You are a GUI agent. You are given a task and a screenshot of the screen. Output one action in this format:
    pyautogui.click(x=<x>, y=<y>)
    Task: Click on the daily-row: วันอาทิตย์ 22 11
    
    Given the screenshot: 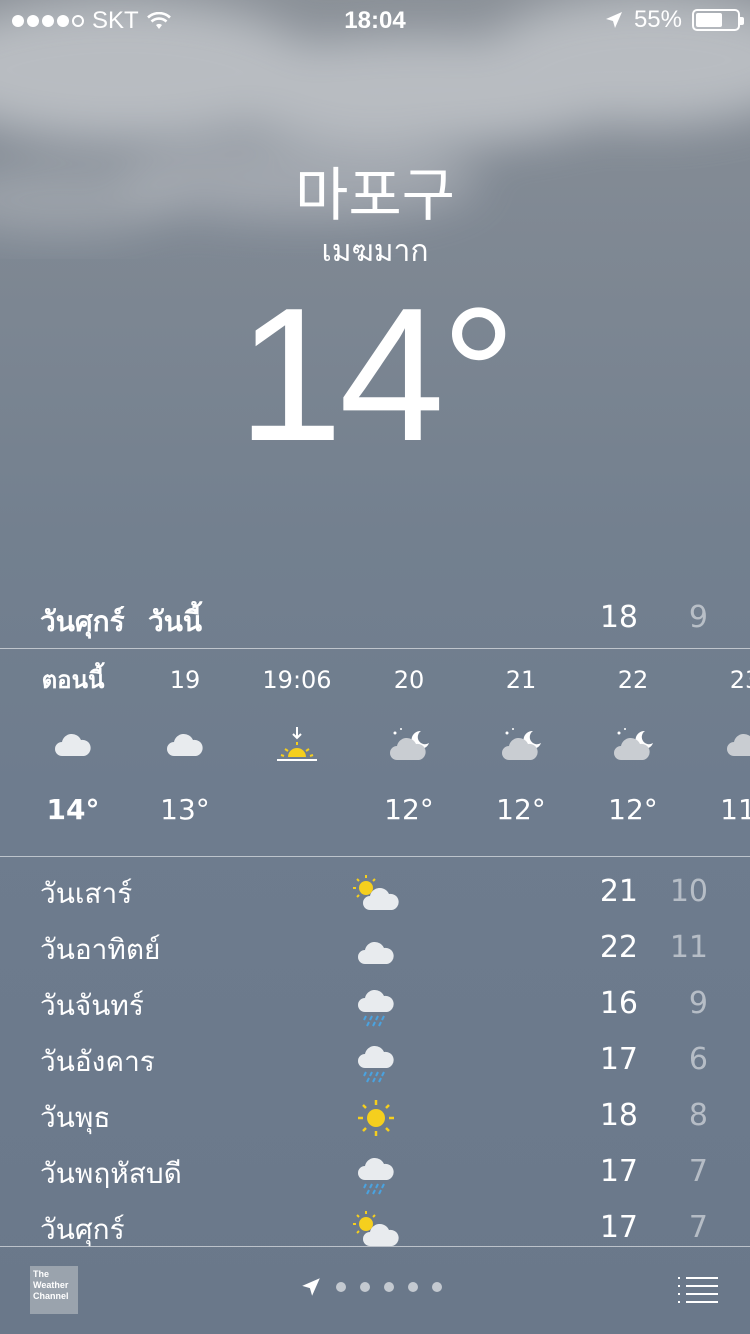 What is the action you would take?
    pyautogui.click(x=375, y=950)
    